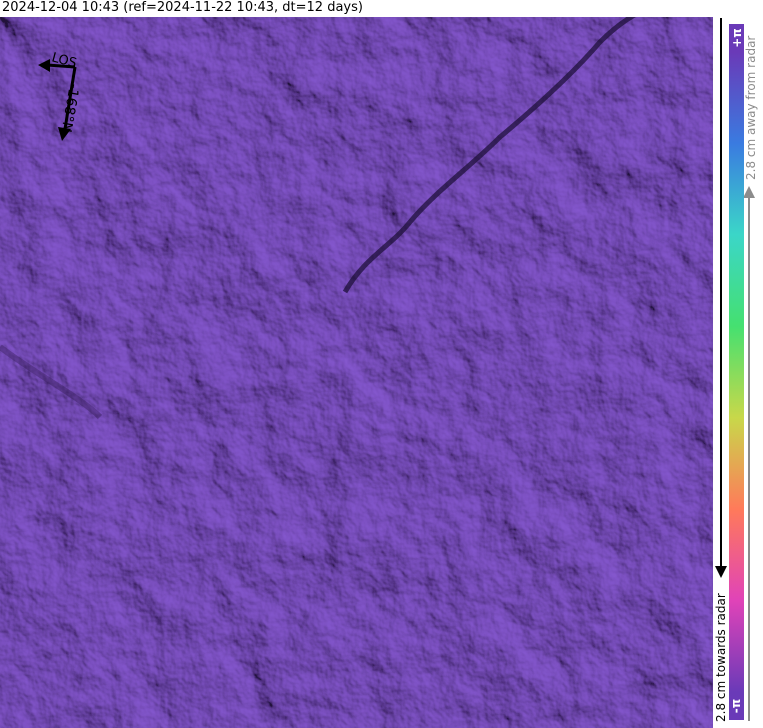  I want to click on away-arrow-line, so click(749, 457).